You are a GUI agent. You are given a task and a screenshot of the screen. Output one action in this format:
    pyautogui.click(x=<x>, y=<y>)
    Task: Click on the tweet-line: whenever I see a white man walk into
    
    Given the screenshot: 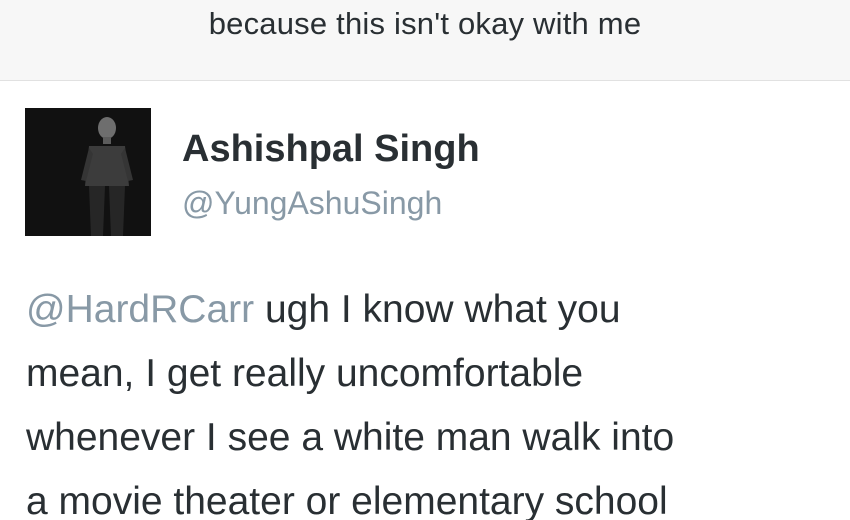 What is the action you would take?
    pyautogui.click(x=350, y=437)
    